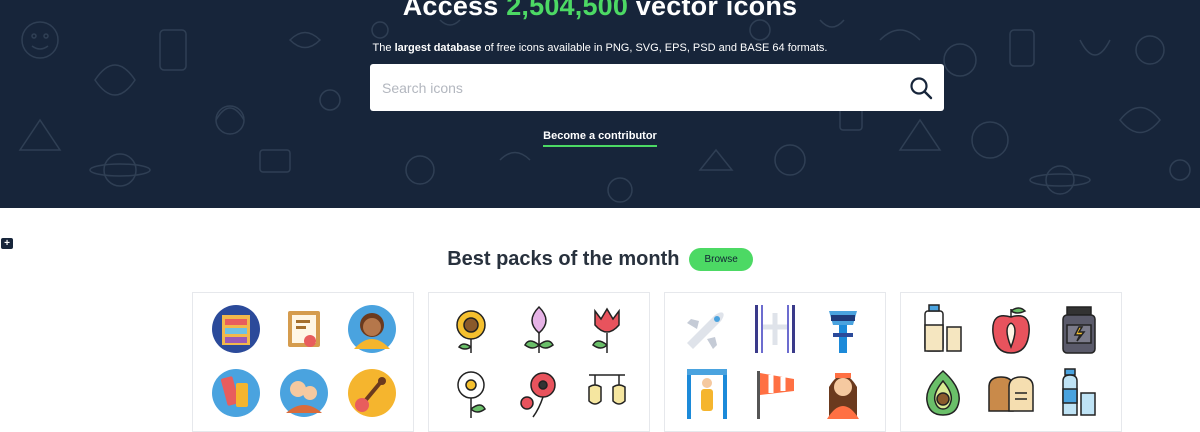  Describe the element at coordinates (943, 393) in the screenshot. I see `avocado-icon` at that location.